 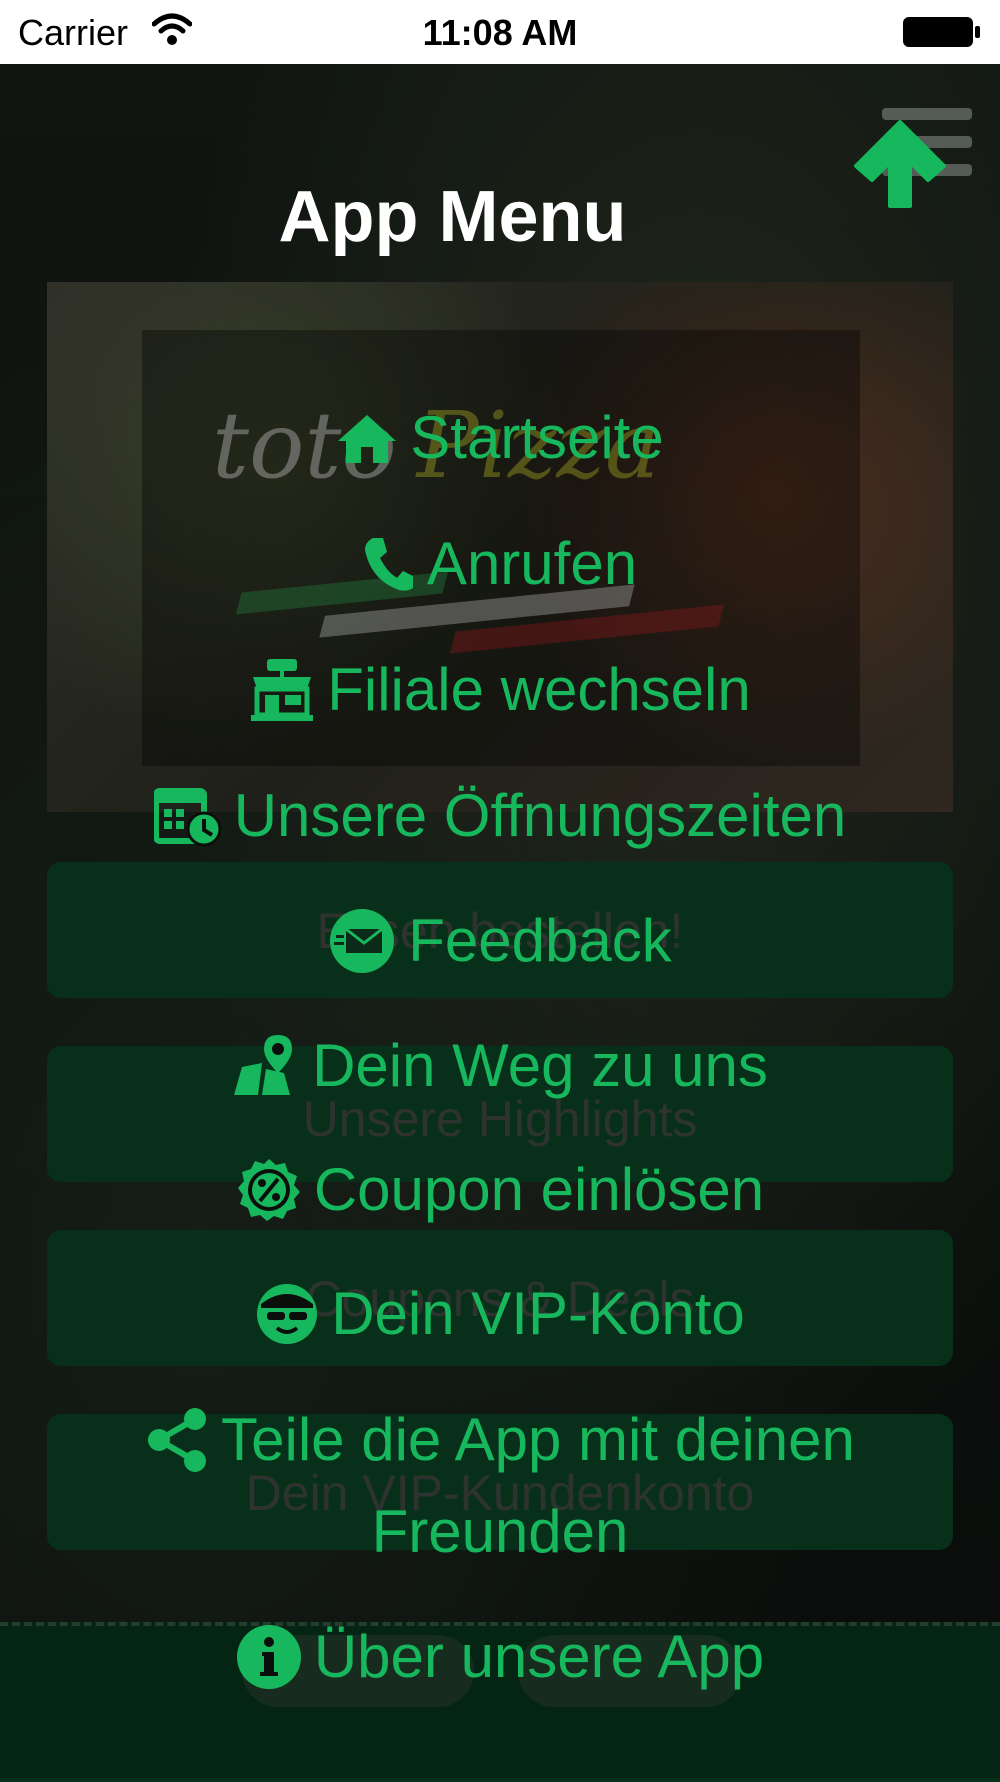 I want to click on menu-item-weg-zu-uns: Dein Weg zu uns, so click(x=500, y=1064).